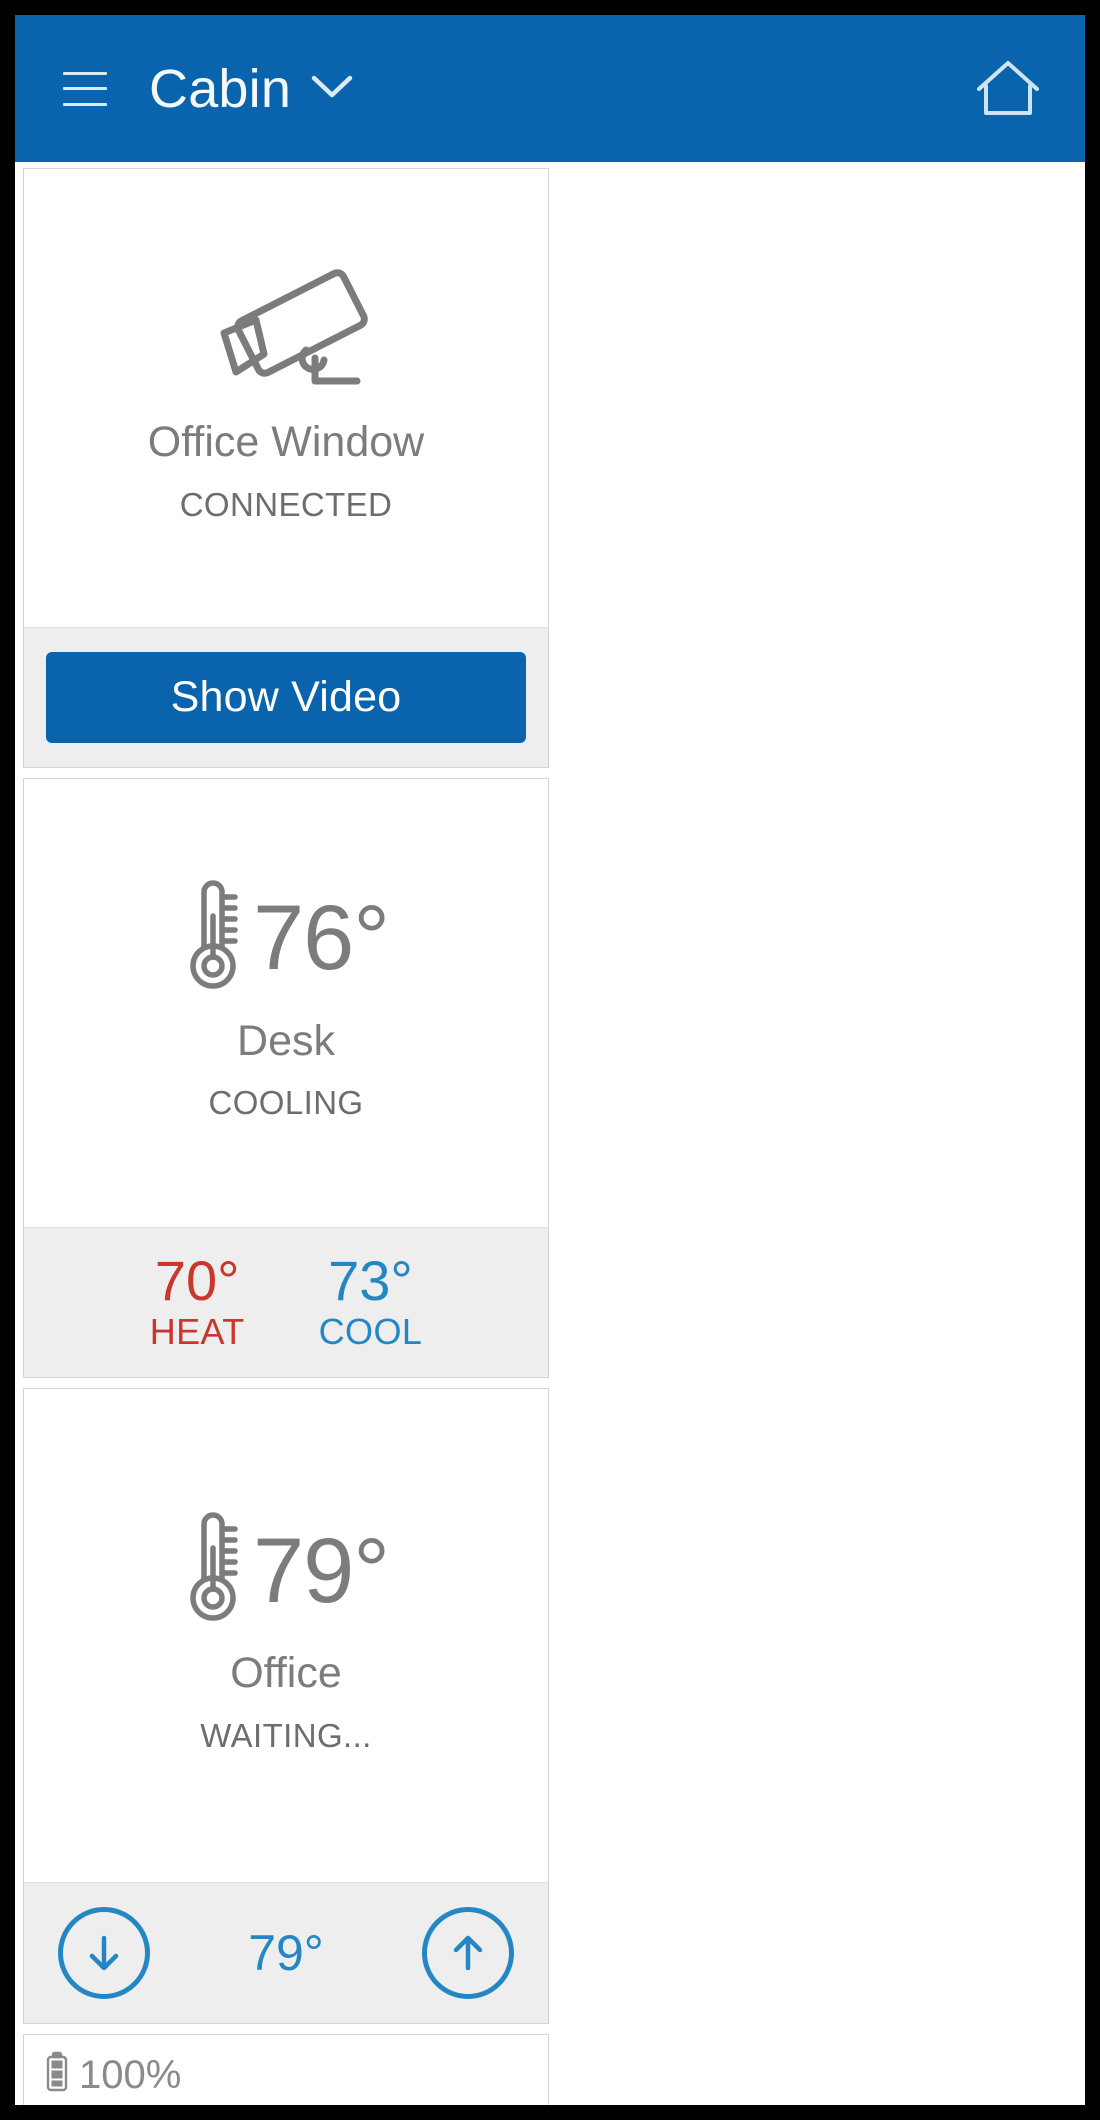  What do you see at coordinates (286, 504) in the screenshot?
I see `device-status: CONNECTED` at bounding box center [286, 504].